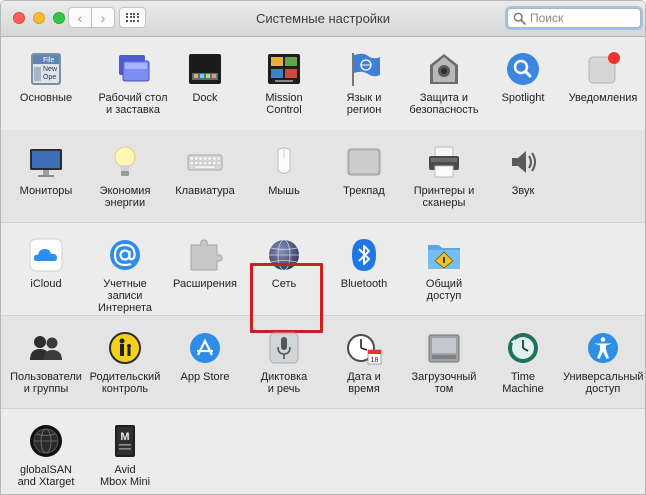  What do you see at coordinates (444, 257) in the screenshot?
I see `sharing-icon` at bounding box center [444, 257].